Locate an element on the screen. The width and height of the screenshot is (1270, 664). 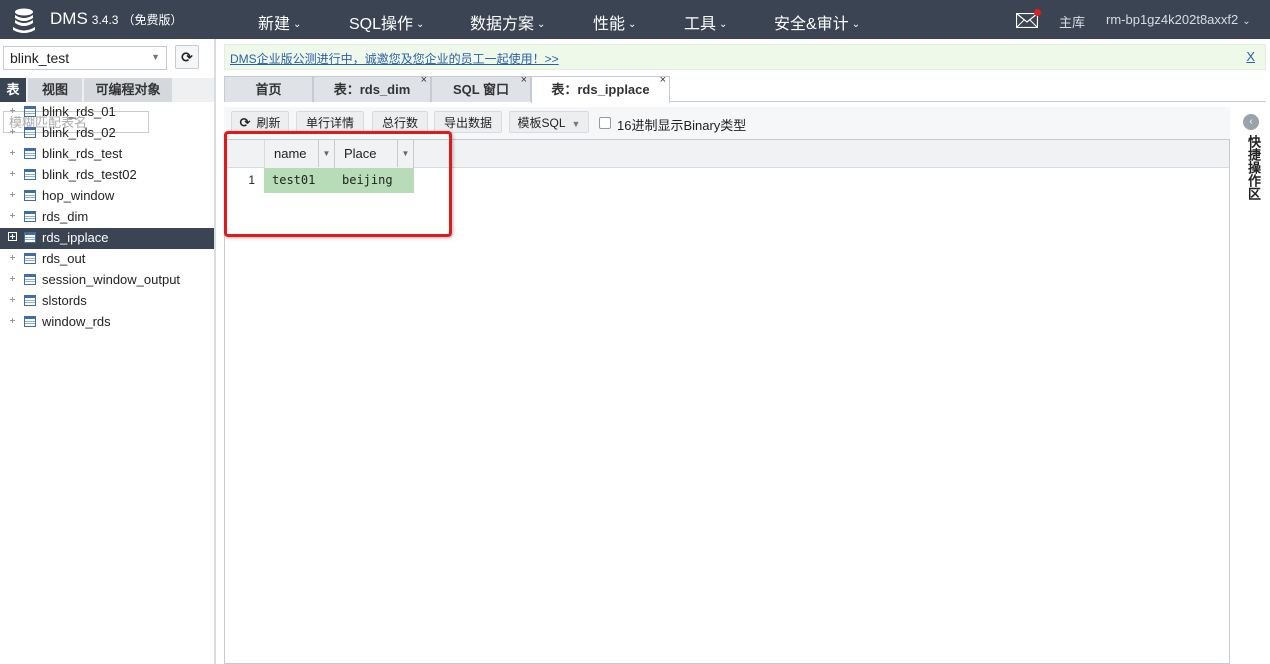
tab-table-rds-dim: 表：rds_dim × is located at coordinates (372, 88).